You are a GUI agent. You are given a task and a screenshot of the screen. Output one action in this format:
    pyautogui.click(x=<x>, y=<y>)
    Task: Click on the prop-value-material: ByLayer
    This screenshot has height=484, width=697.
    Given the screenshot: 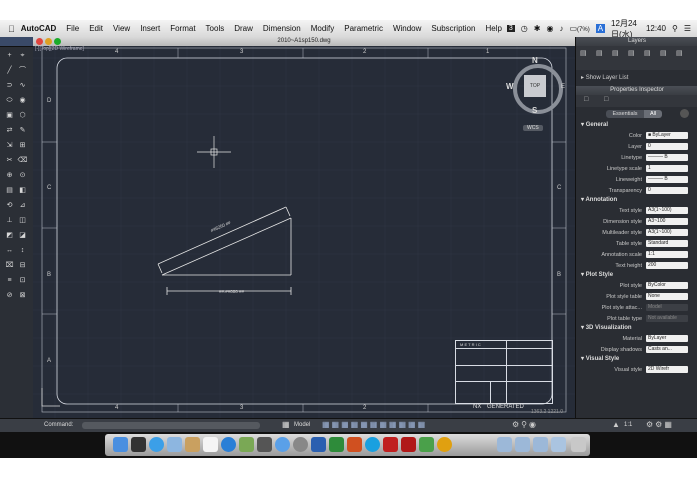 What is the action you would take?
    pyautogui.click(x=667, y=338)
    